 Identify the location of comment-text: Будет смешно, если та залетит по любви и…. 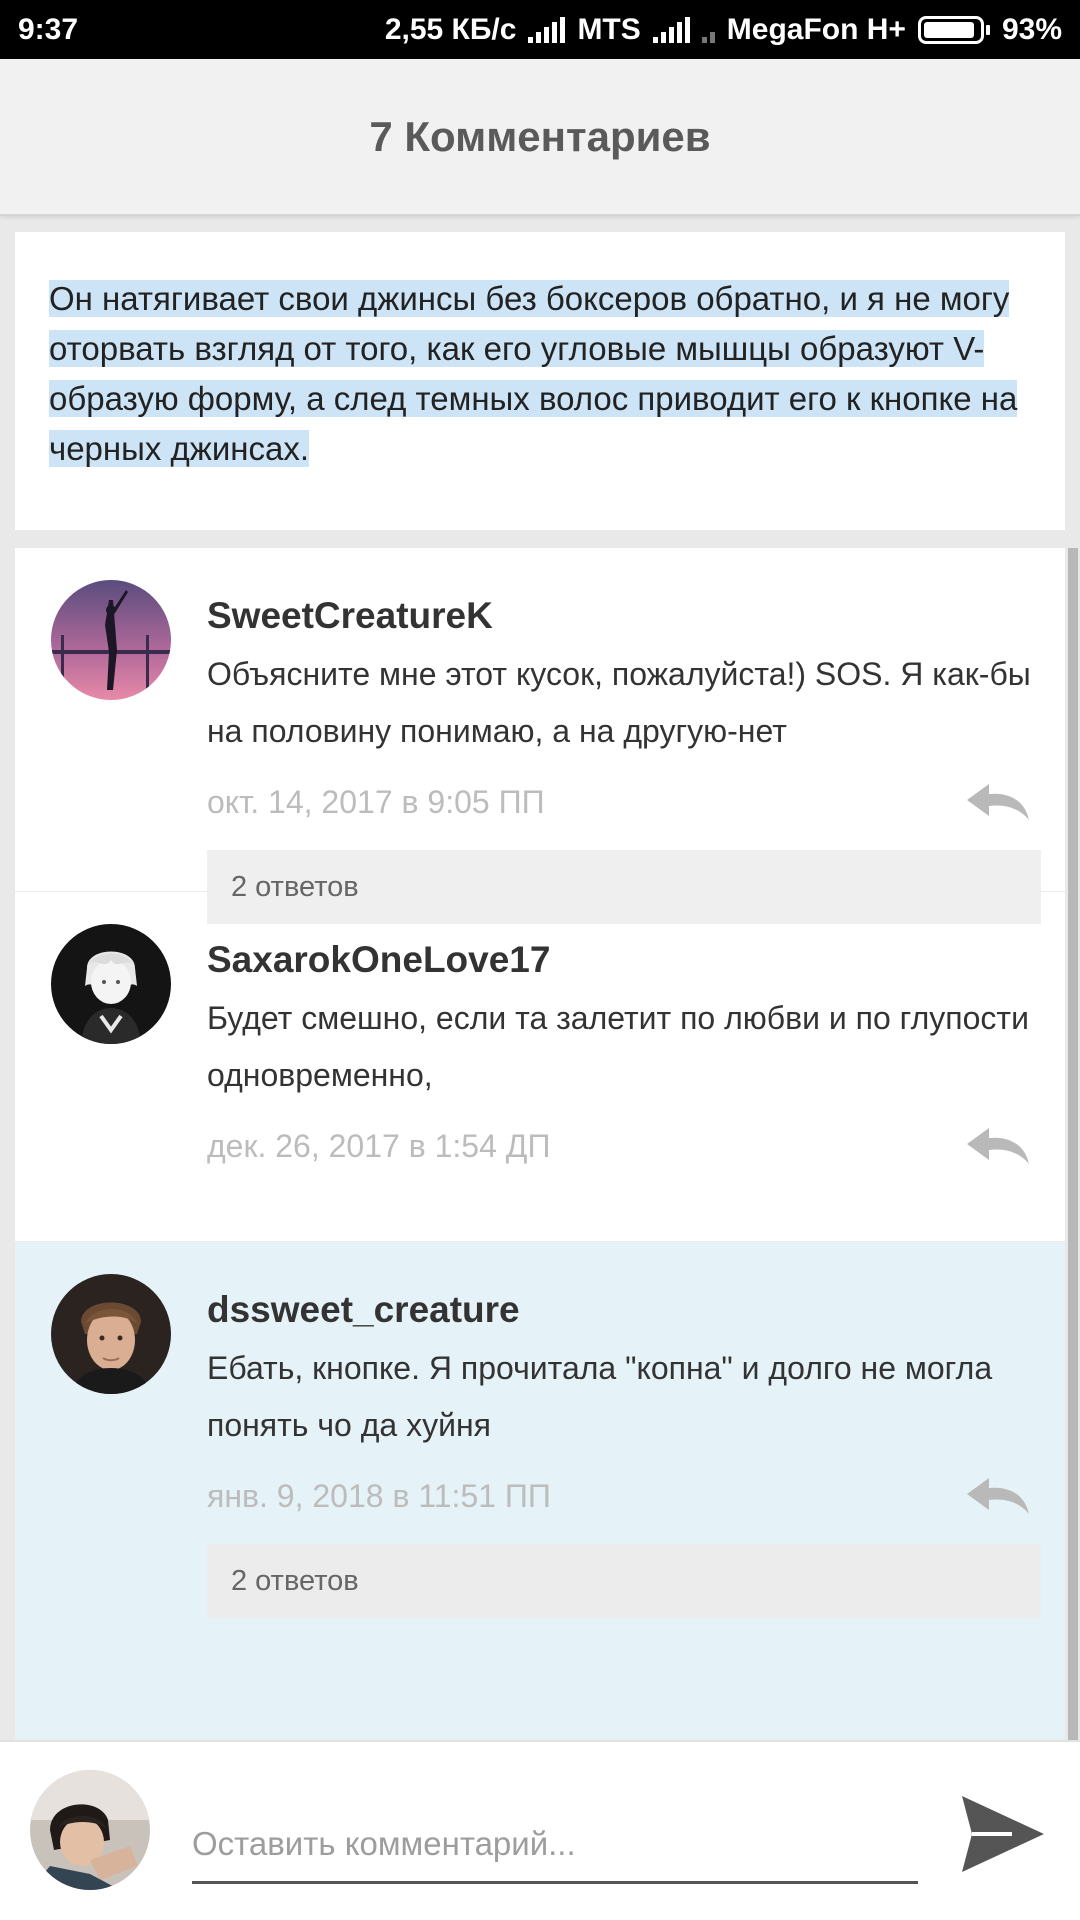
(618, 1046).